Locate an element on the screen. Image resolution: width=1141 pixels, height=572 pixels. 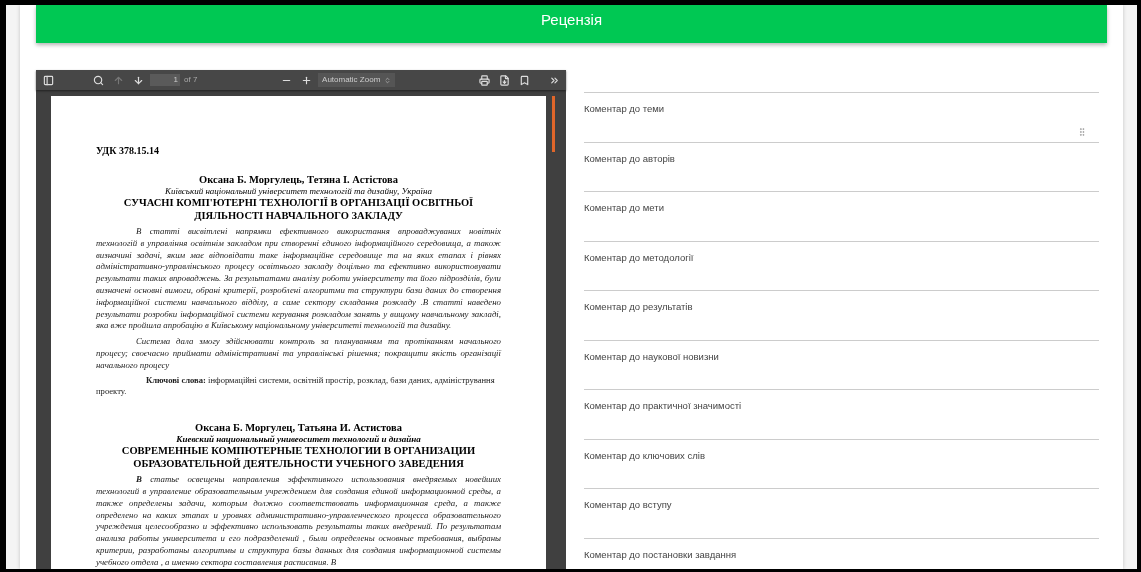
zoom-select: Automatic Zoom is located at coordinates (357, 80).